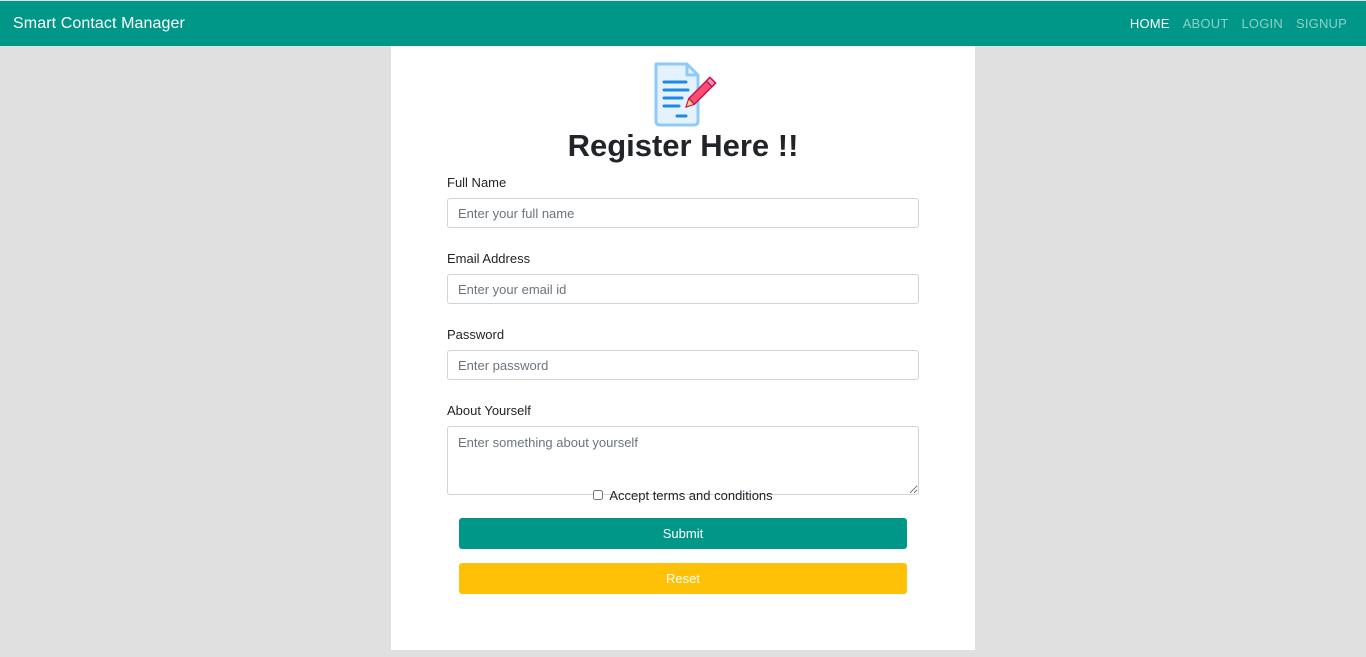  What do you see at coordinates (99, 24) in the screenshot?
I see `brand-title: Smart Contact Manager` at bounding box center [99, 24].